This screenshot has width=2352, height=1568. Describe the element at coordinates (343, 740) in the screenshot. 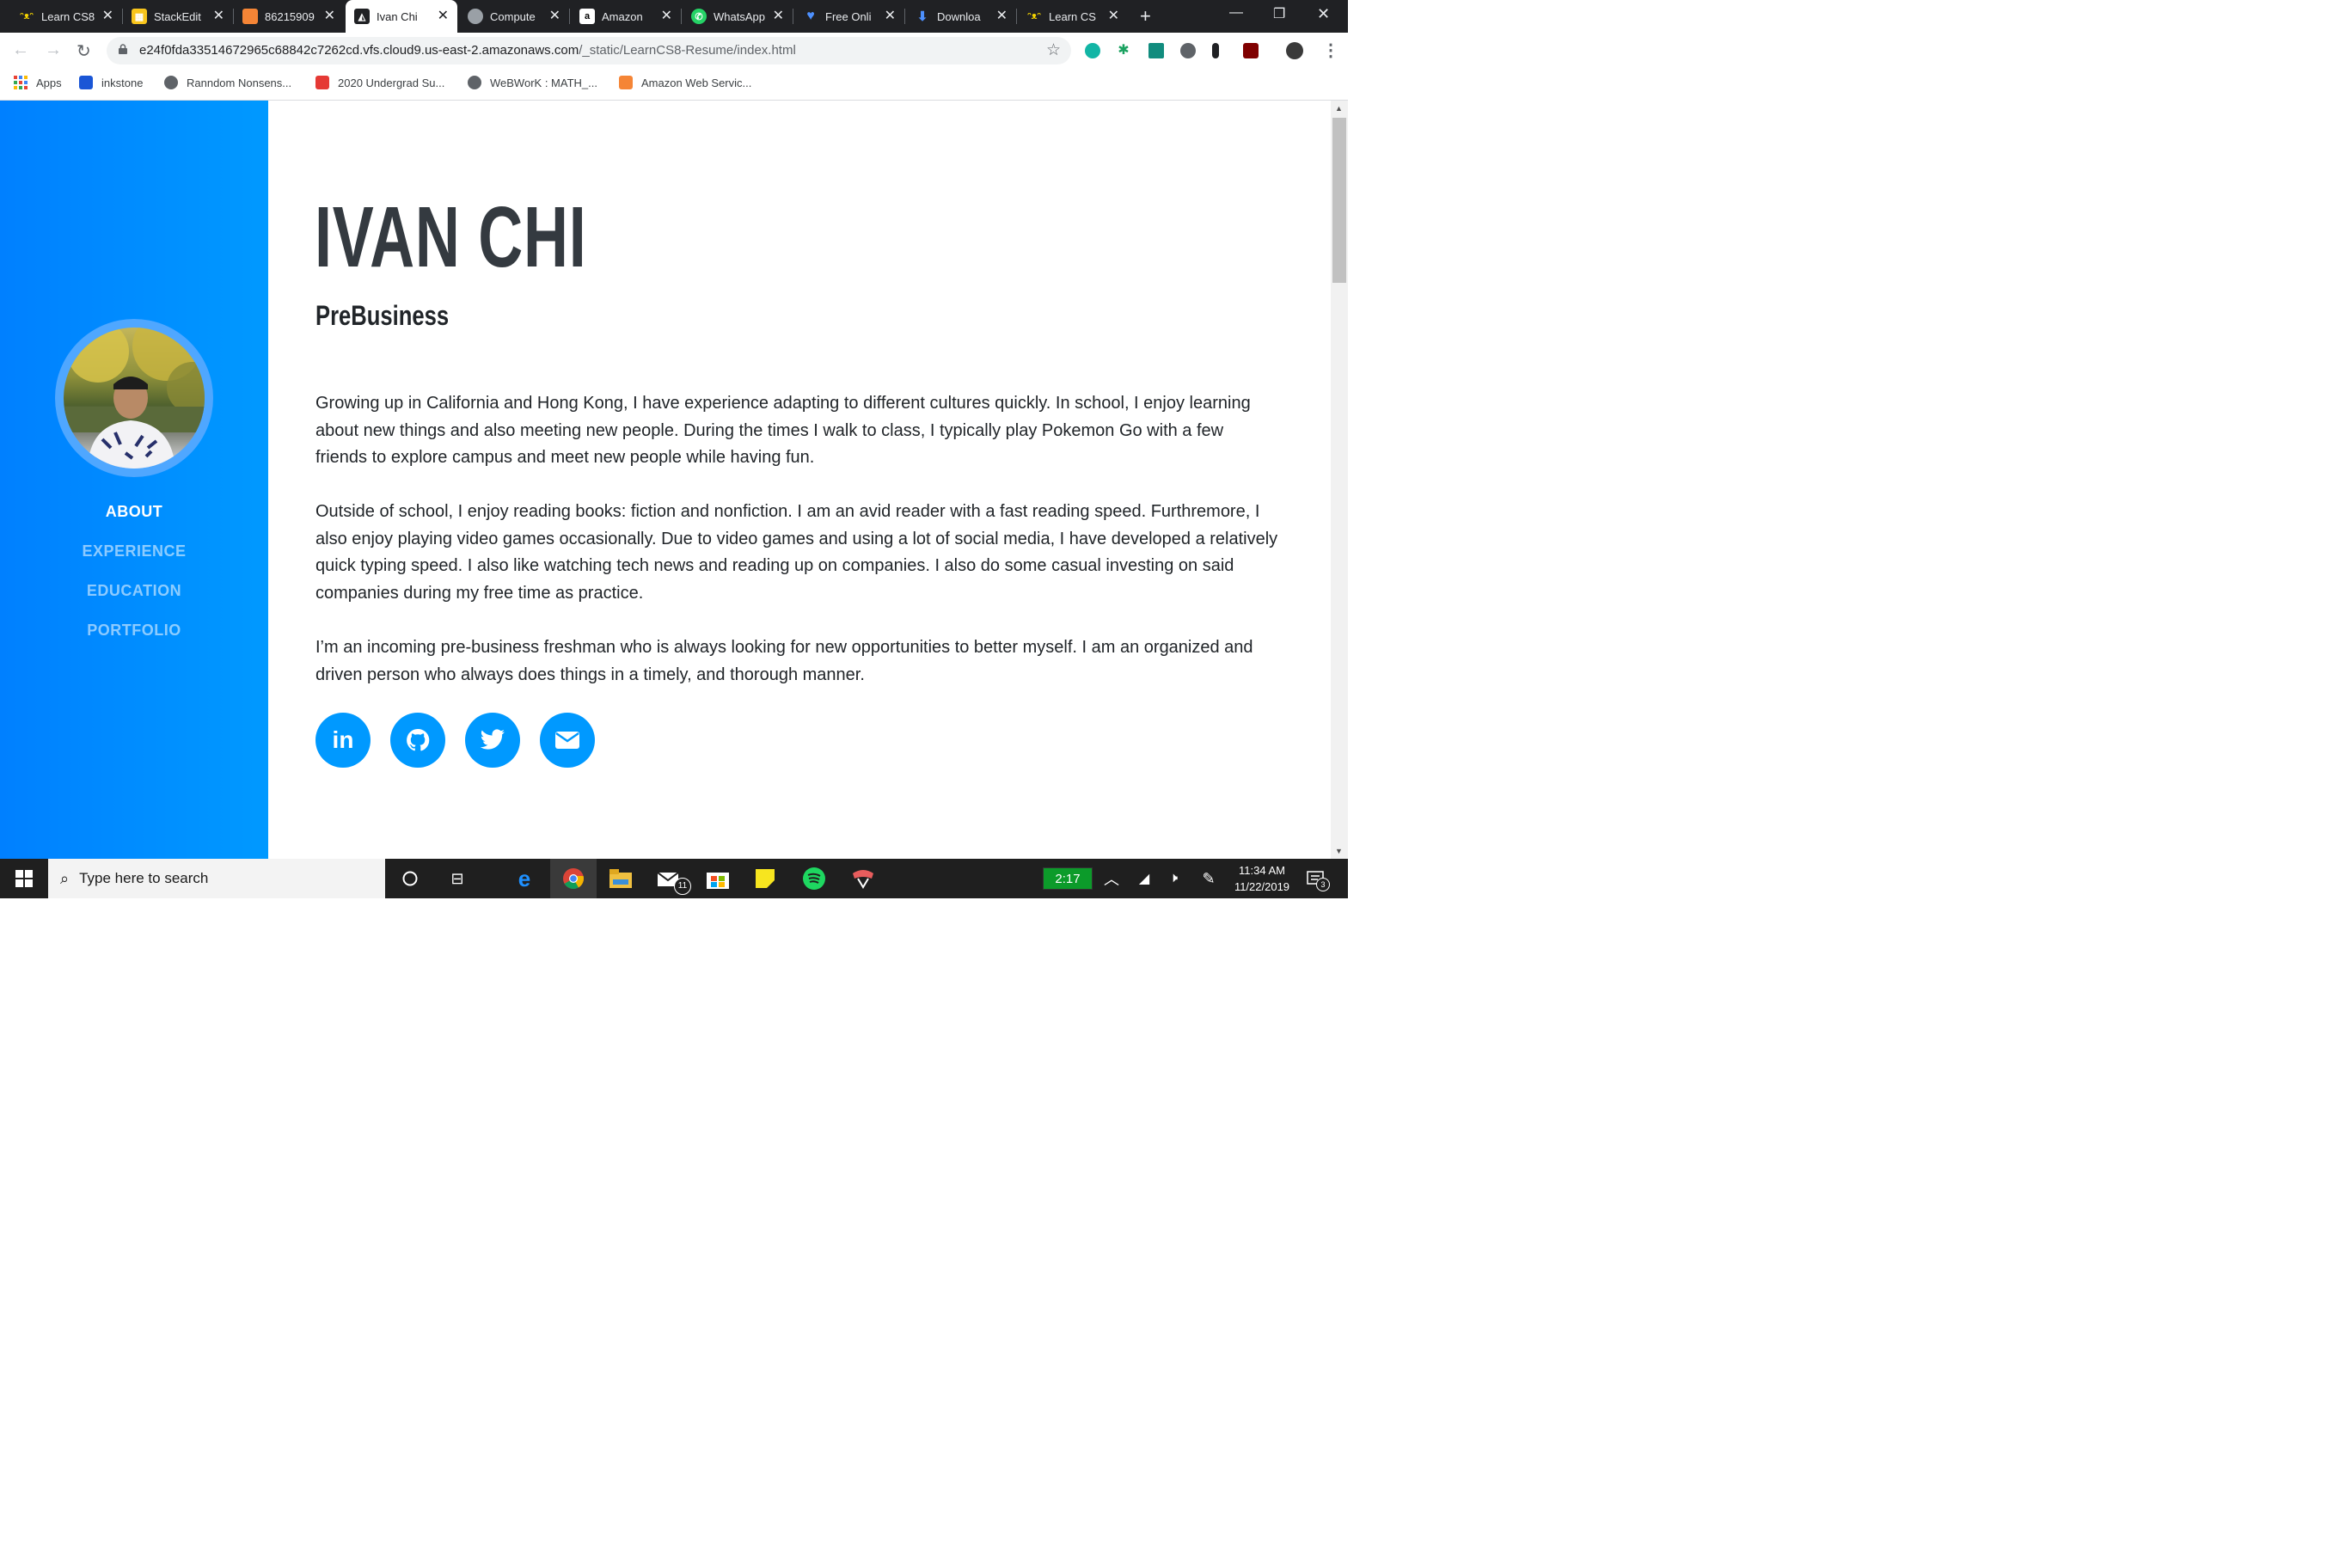

I see `linkedin-button: in` at that location.